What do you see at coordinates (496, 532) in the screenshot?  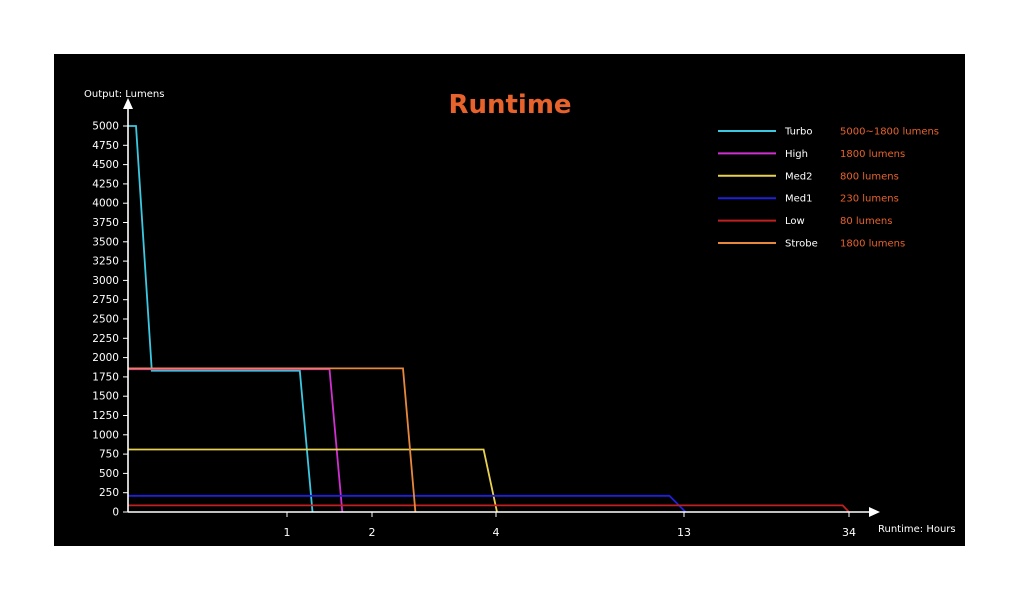 I see `x-tick-label: 4` at bounding box center [496, 532].